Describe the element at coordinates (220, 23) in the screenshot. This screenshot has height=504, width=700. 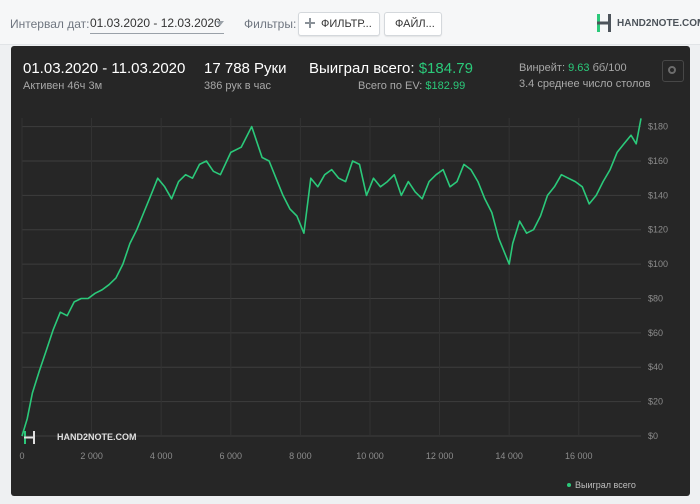
I see `chevron-down-icon` at that location.